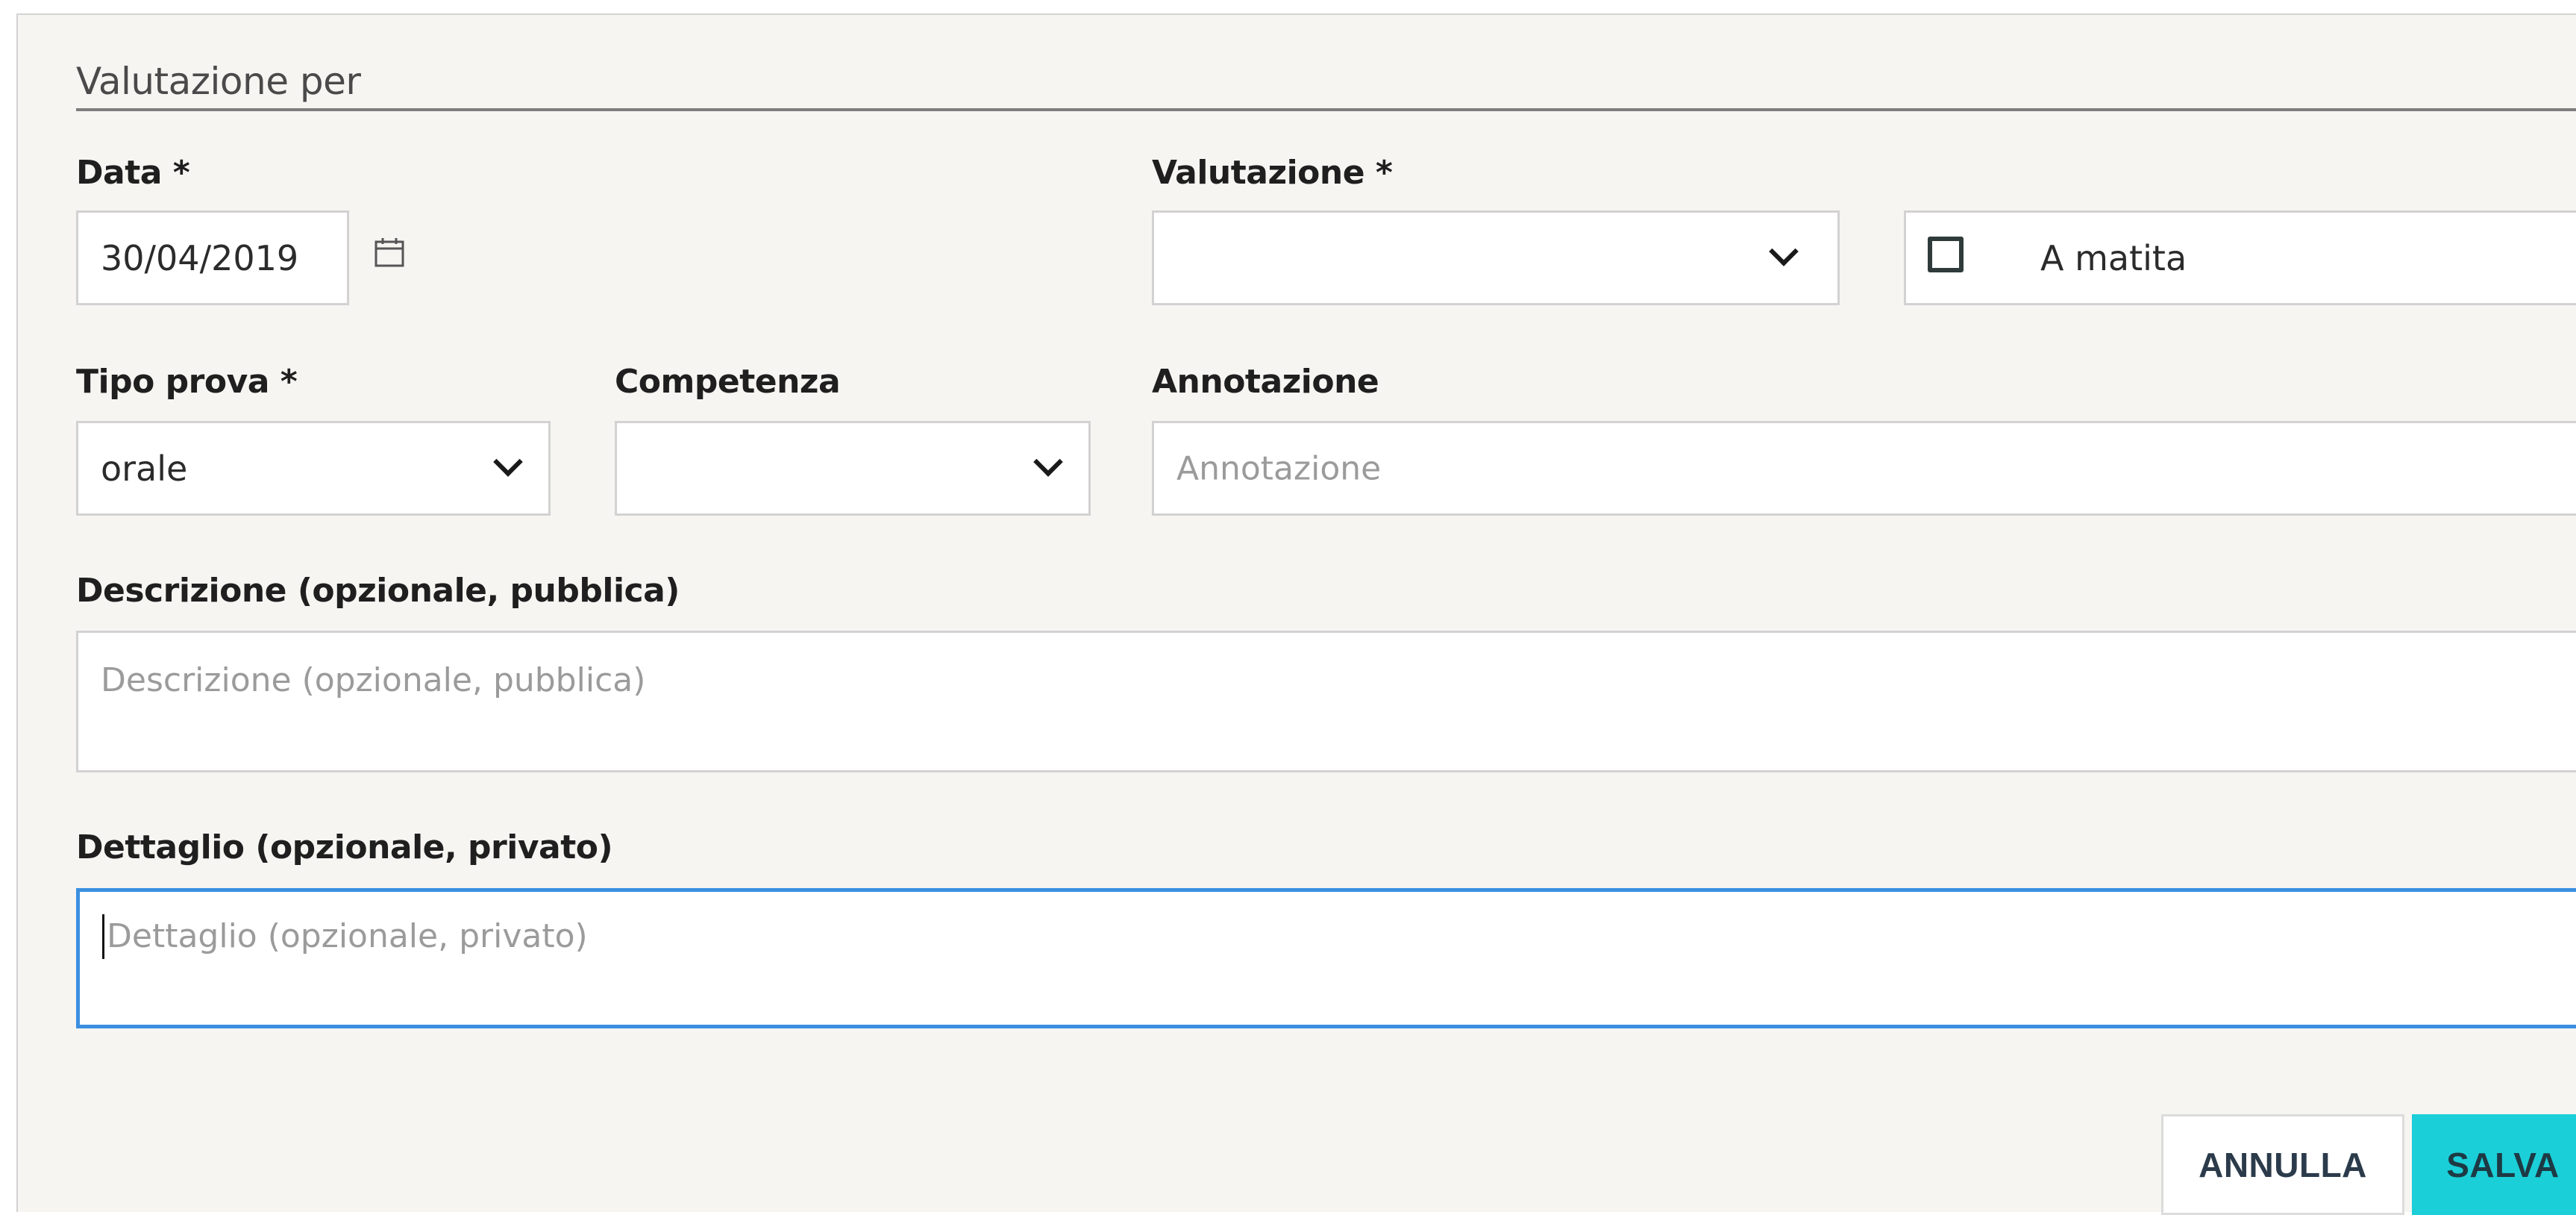 The image size is (2576, 1215). I want to click on tipo-prova-select-value: orale, so click(144, 468).